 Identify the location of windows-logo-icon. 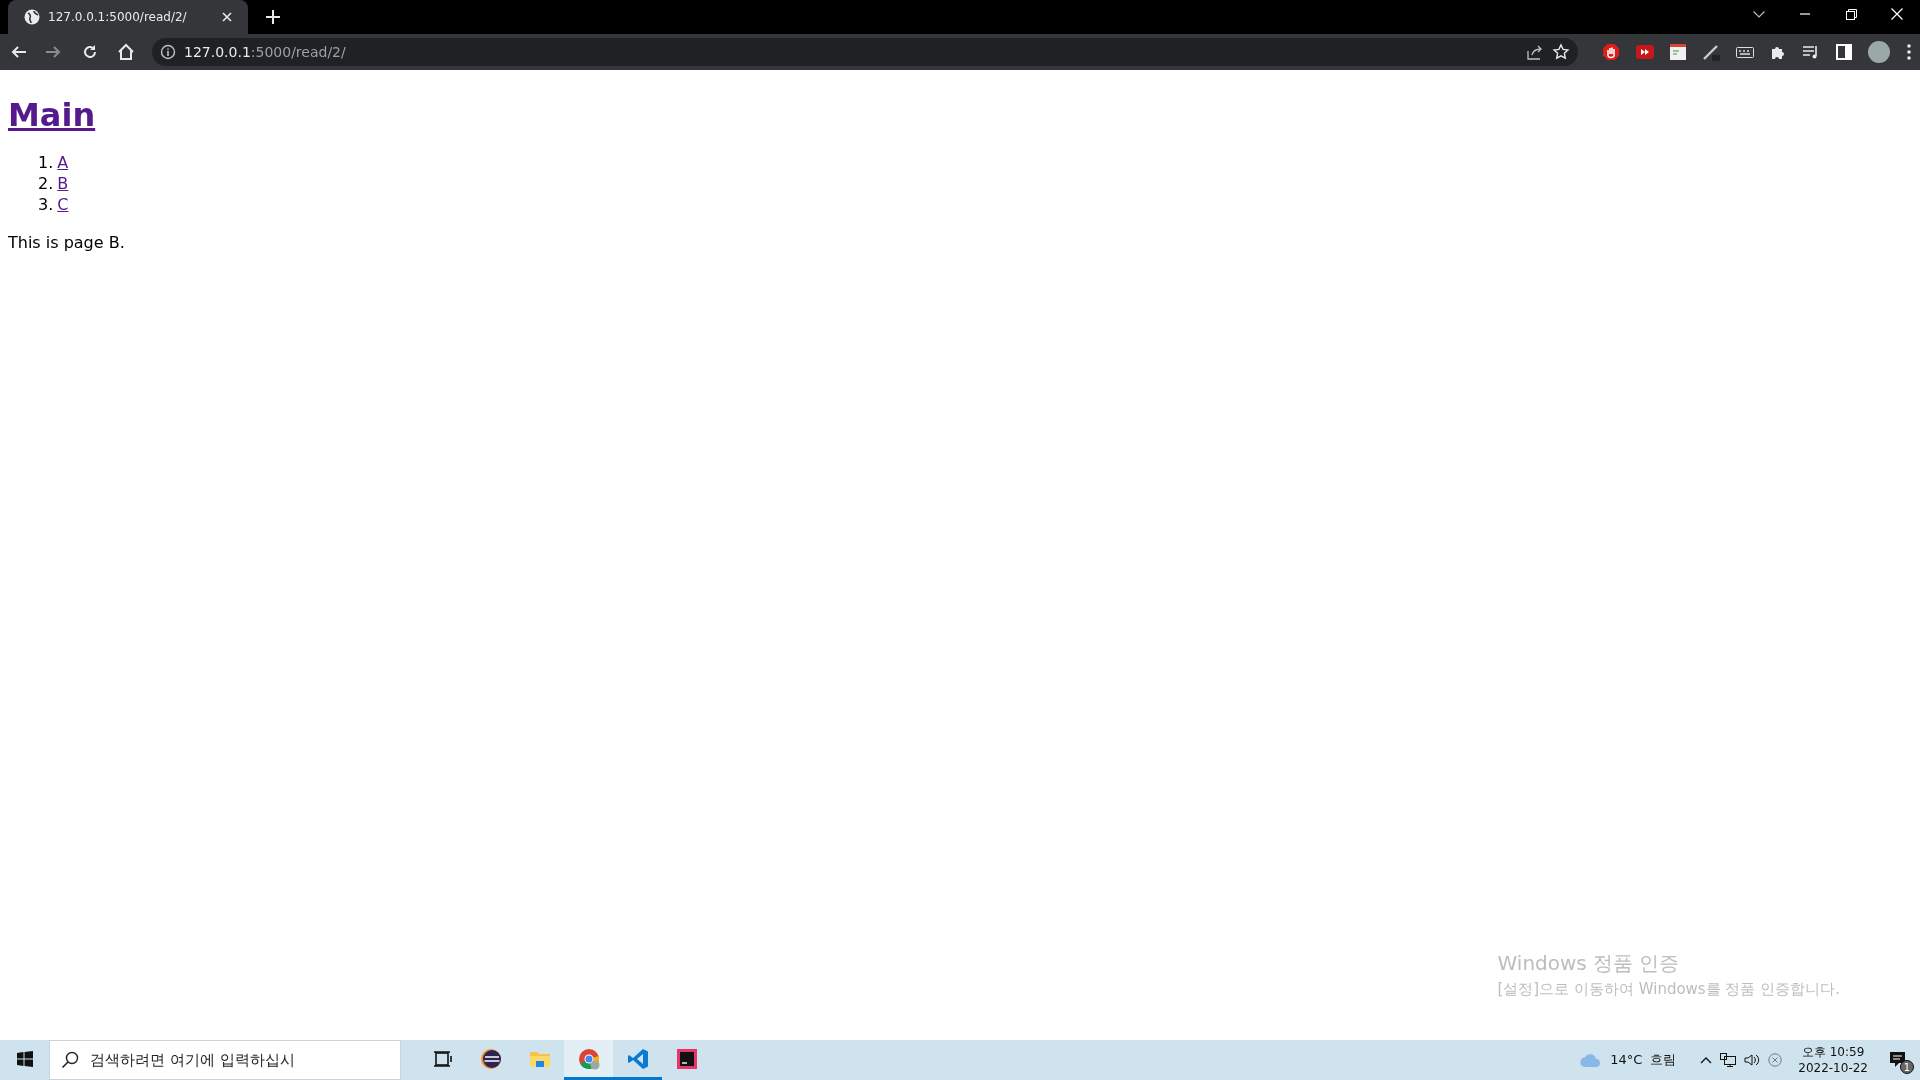
(24, 1058).